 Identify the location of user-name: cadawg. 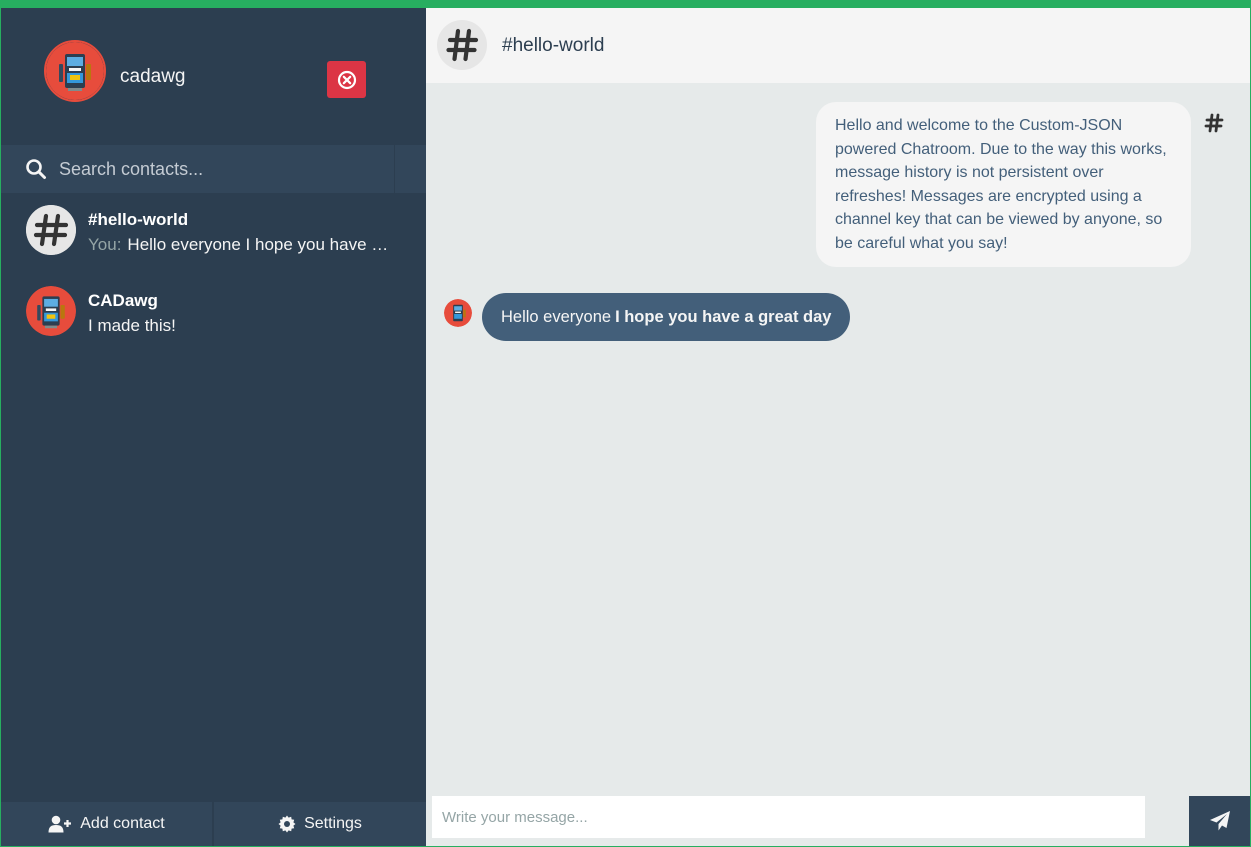
(153, 76).